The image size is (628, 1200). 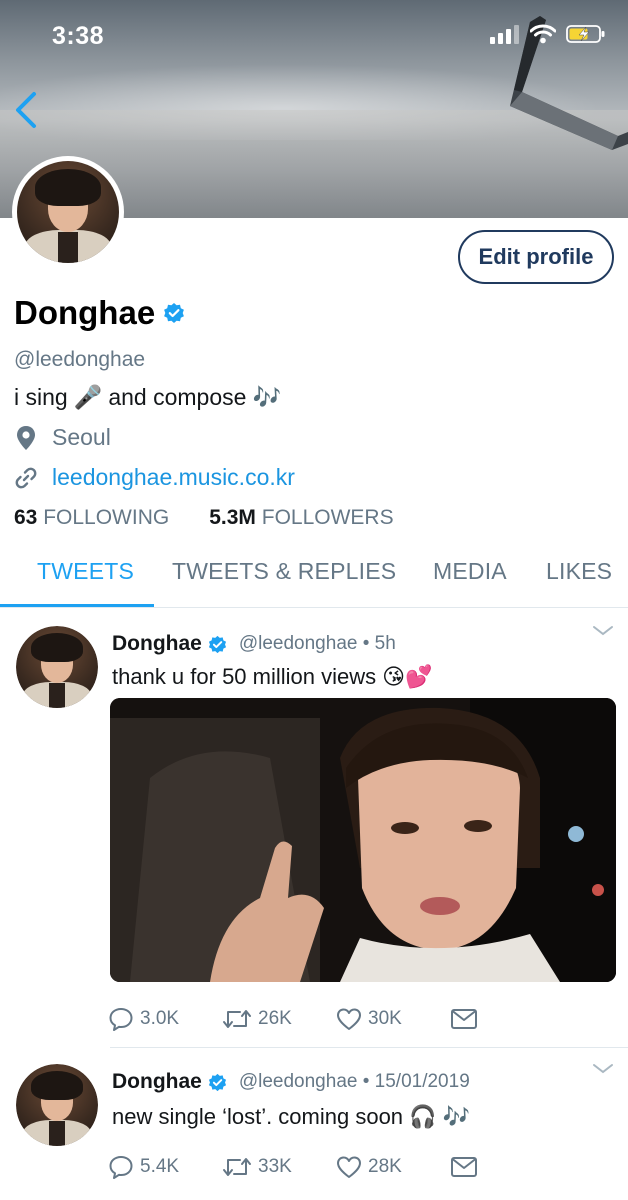 I want to click on profile-avatar, so click(x=68, y=212).